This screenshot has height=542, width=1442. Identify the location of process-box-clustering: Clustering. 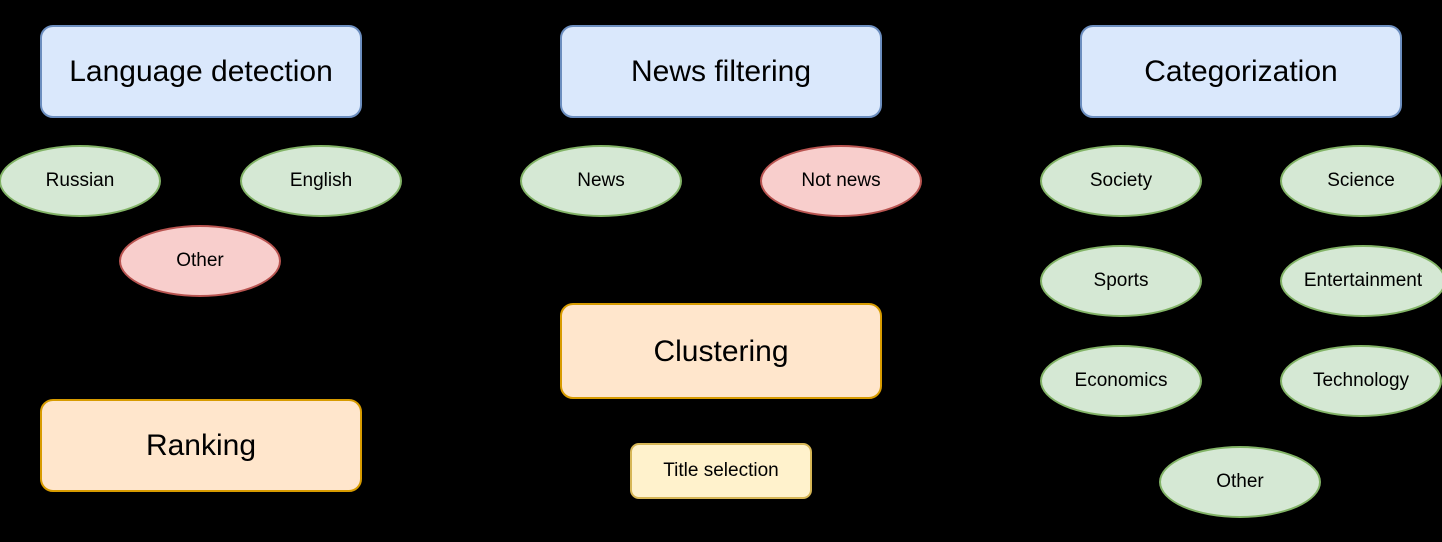
(721, 351).